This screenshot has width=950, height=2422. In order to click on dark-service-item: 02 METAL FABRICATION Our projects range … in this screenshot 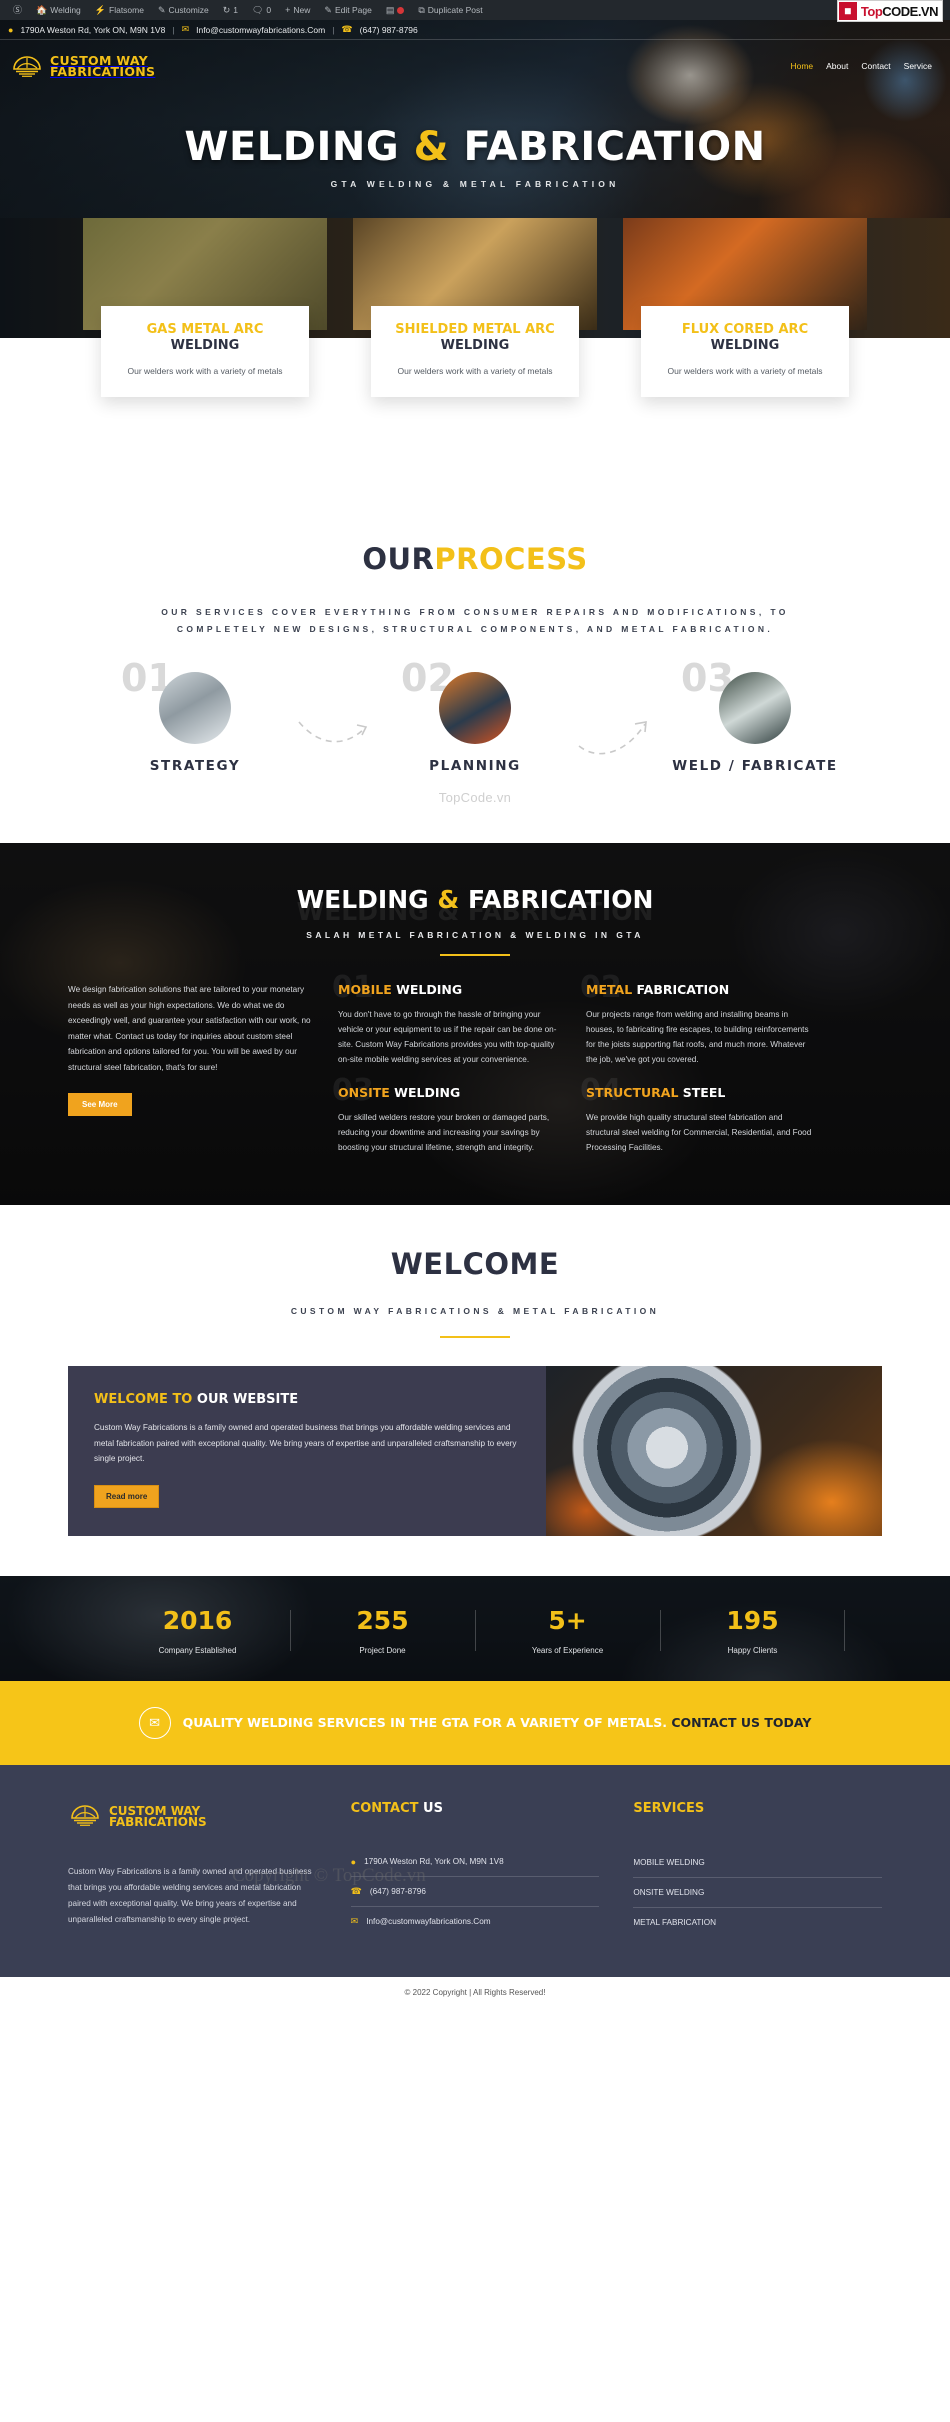, I will do `click(696, 1018)`.